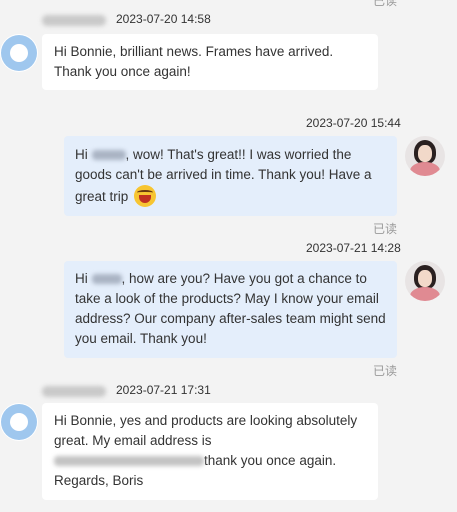 The height and width of the screenshot is (512, 457). I want to click on message-timestamp: 2023-07-20 14:58, so click(163, 19).